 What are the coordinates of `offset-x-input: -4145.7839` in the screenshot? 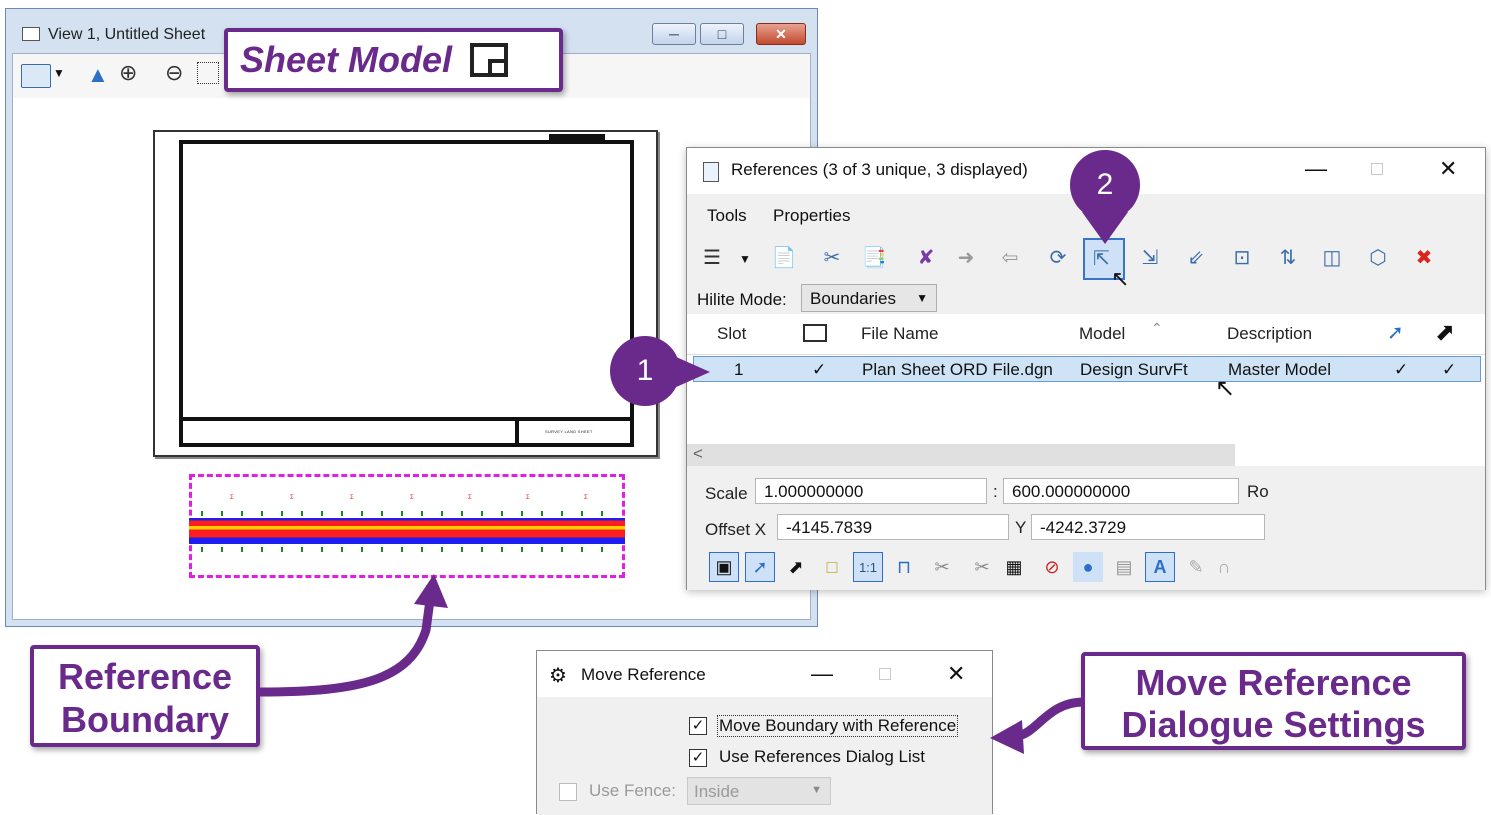 It's located at (893, 527).